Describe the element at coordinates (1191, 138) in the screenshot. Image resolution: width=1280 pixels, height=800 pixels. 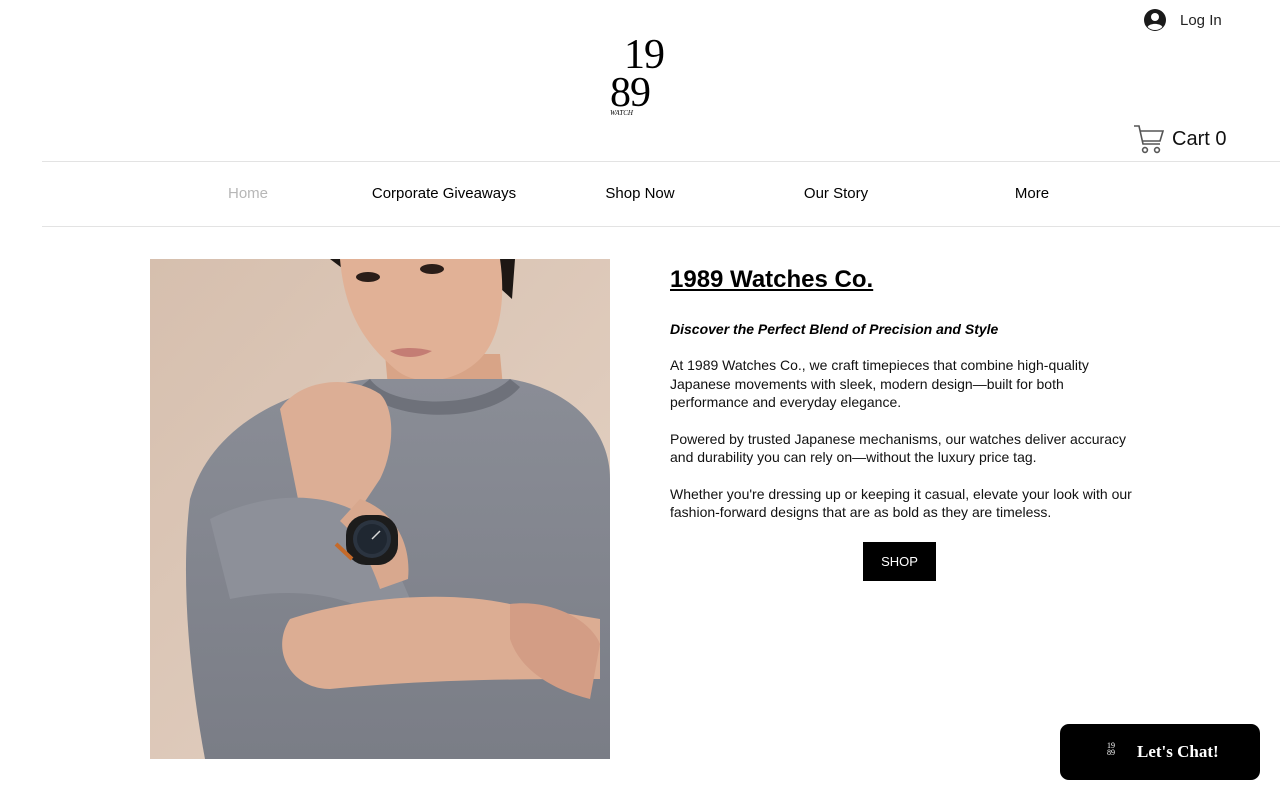
I see `cart-text: Cart` at that location.